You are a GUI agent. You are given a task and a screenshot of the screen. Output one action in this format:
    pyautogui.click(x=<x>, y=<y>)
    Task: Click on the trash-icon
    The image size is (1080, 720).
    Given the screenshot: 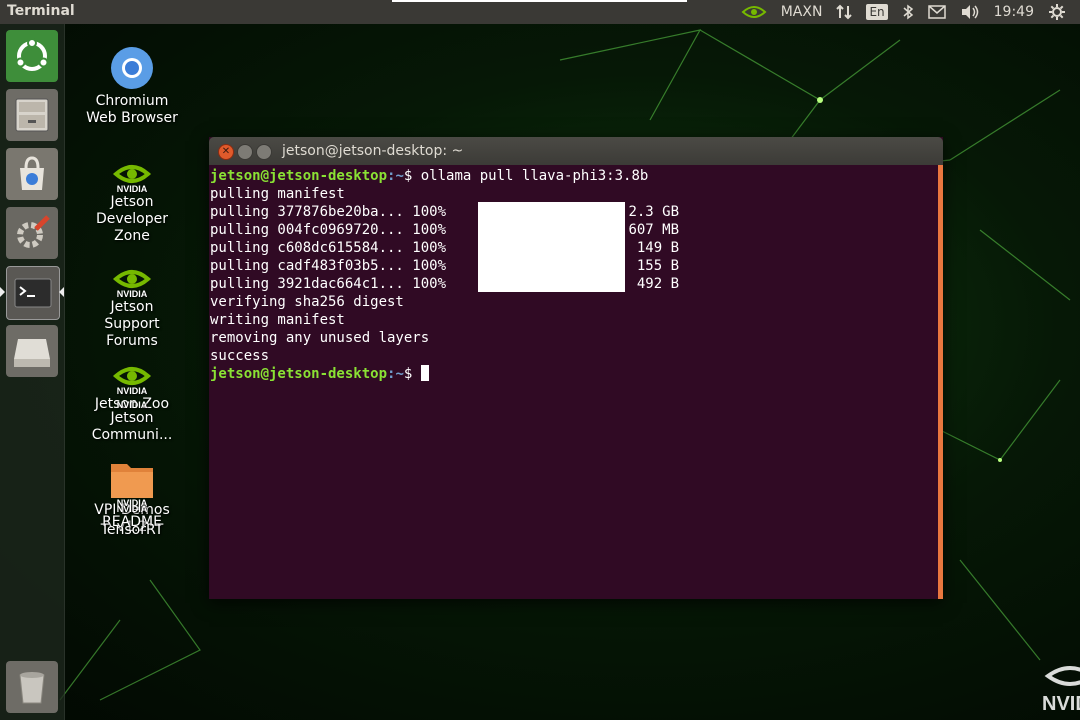 What is the action you would take?
    pyautogui.click(x=32, y=688)
    